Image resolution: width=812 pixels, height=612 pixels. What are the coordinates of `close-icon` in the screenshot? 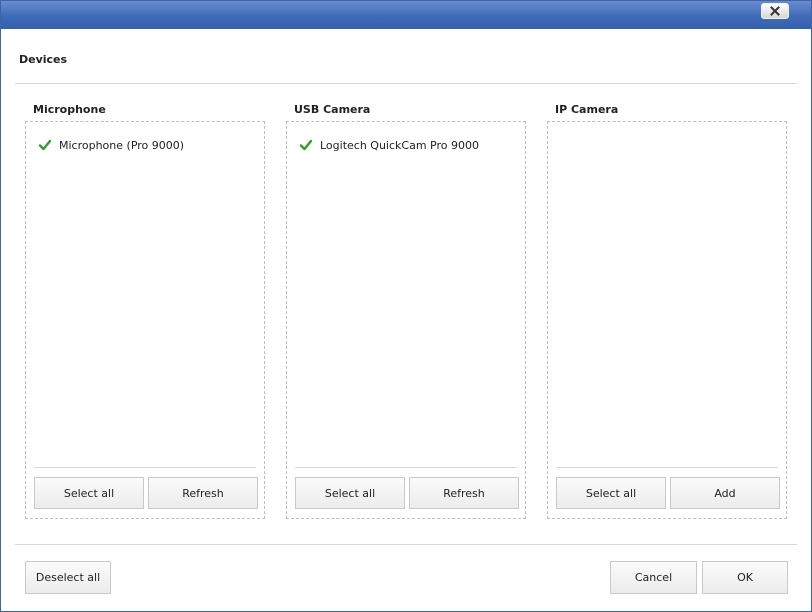 It's located at (775, 11).